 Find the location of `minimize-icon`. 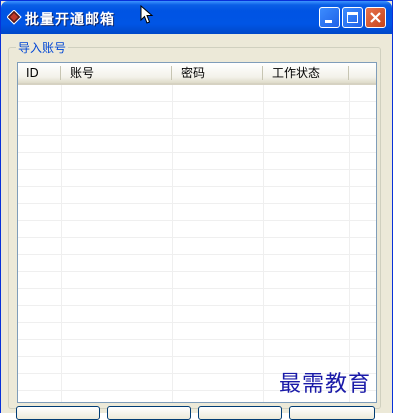

minimize-icon is located at coordinates (328, 21).